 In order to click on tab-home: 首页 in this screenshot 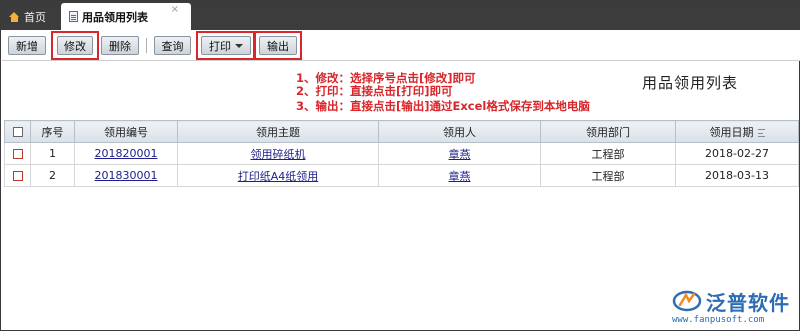, I will do `click(30, 17)`.